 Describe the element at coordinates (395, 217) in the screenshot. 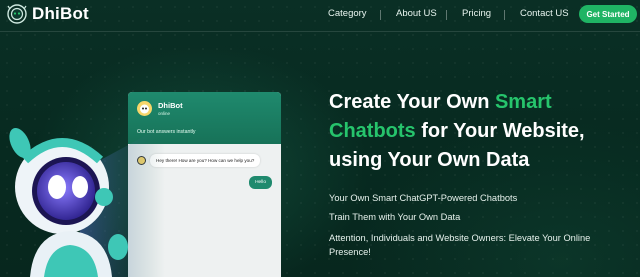

I see `hero-feature-item: Train Them with Your Own Data` at that location.